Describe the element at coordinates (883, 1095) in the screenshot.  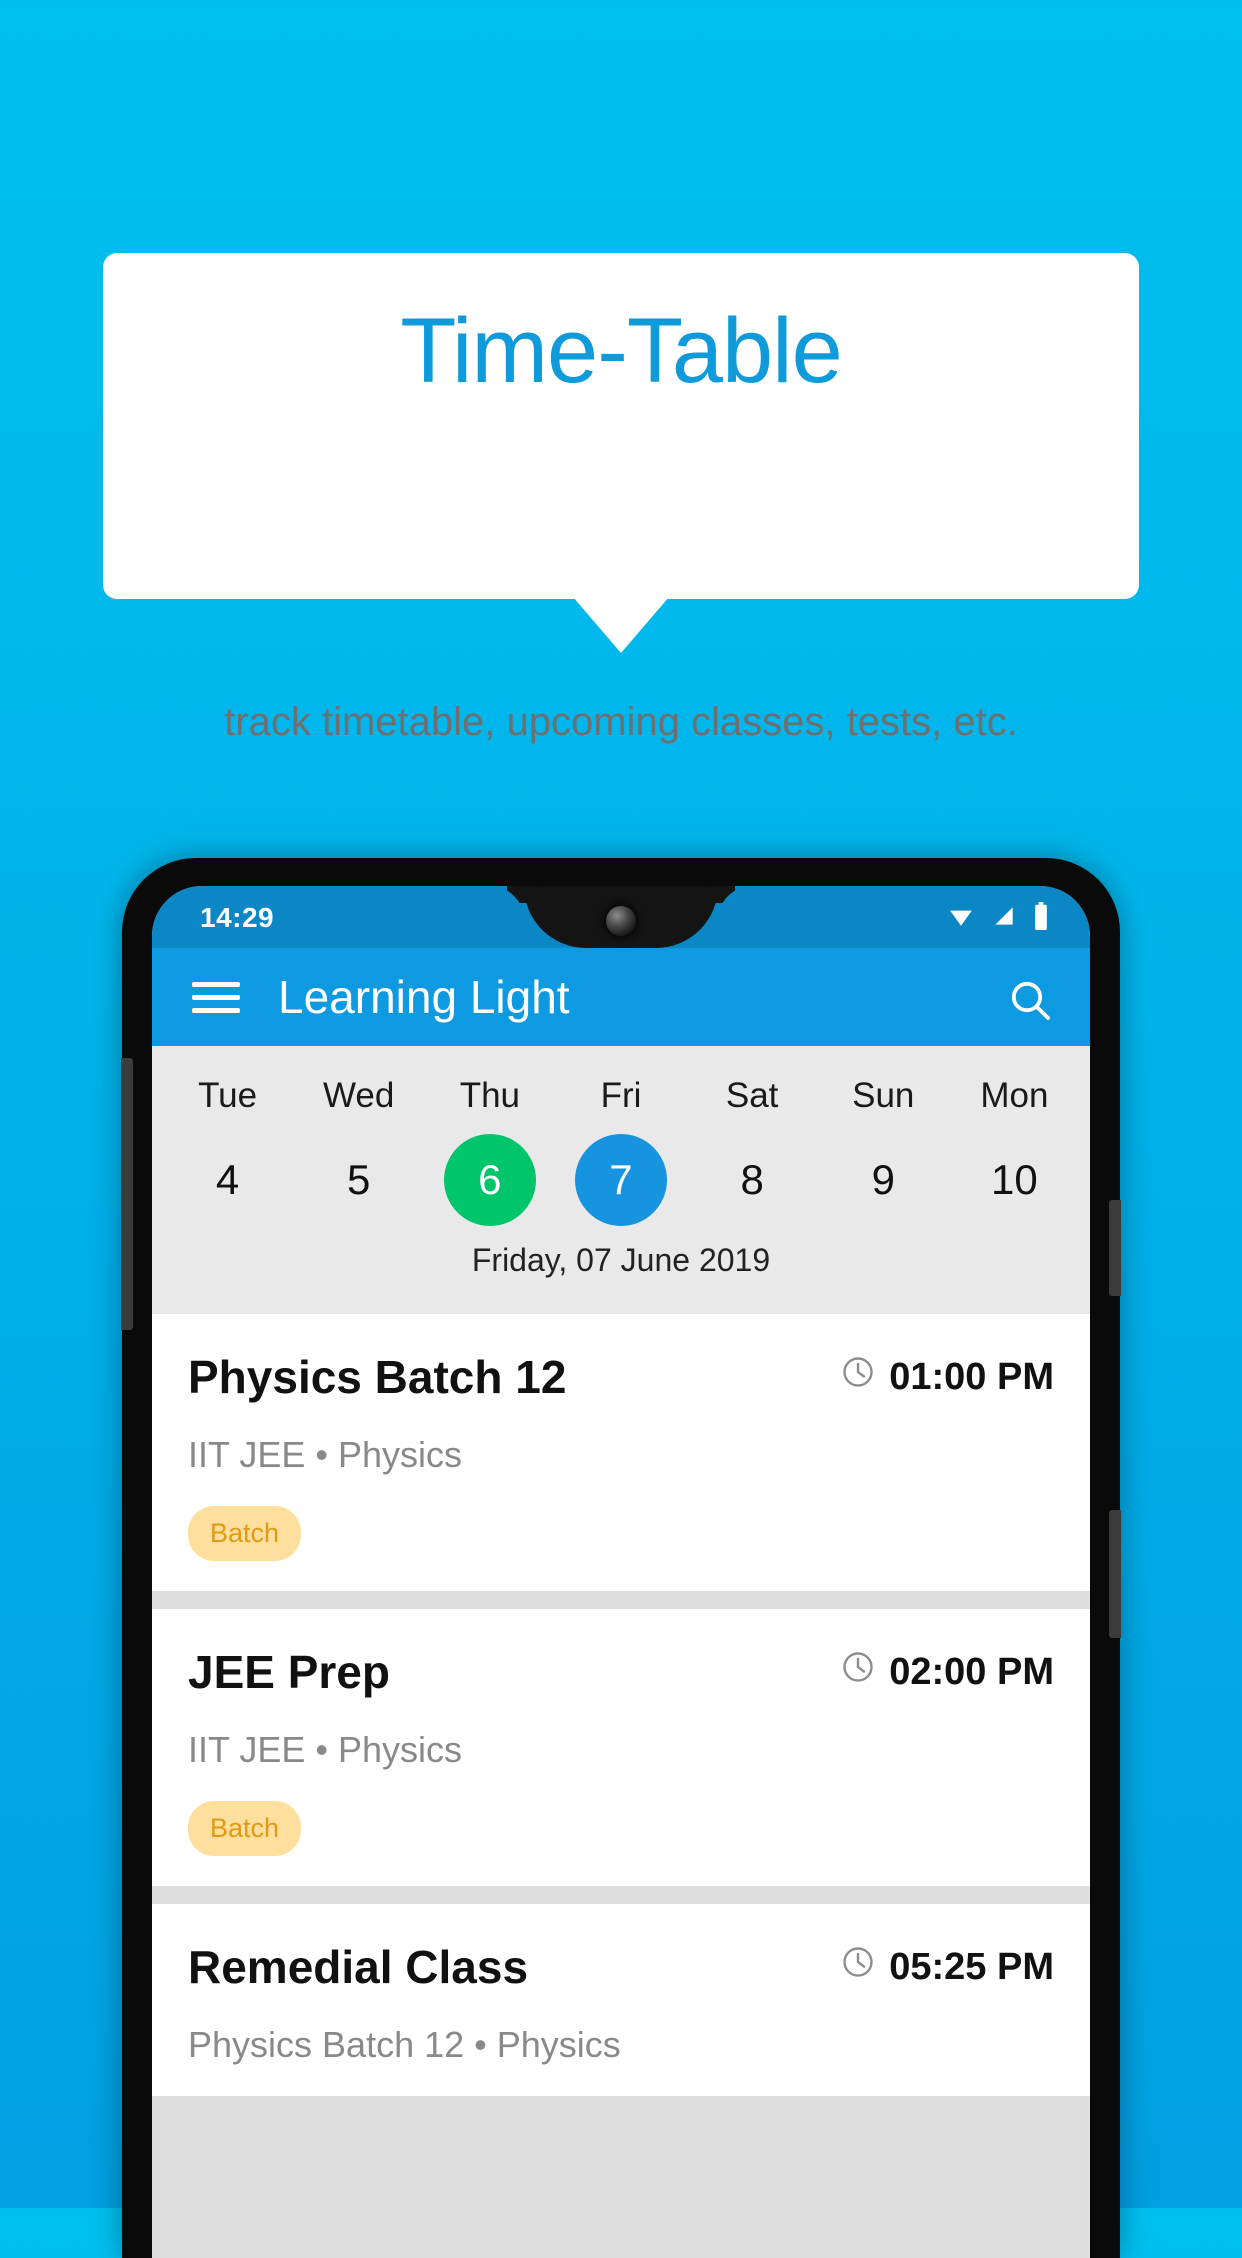
I see `day-name-label: Sun` at that location.